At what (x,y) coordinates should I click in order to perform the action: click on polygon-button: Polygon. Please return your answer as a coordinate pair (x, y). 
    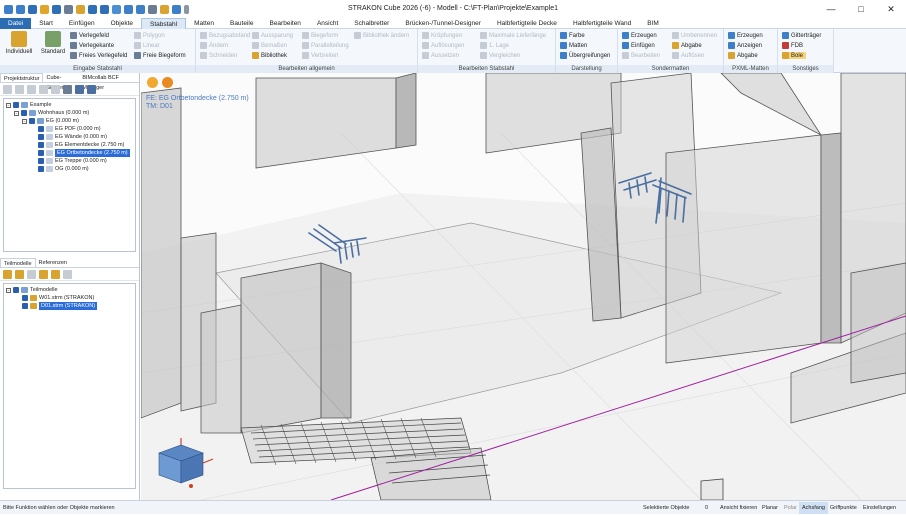
    Looking at the image, I should click on (149, 35).